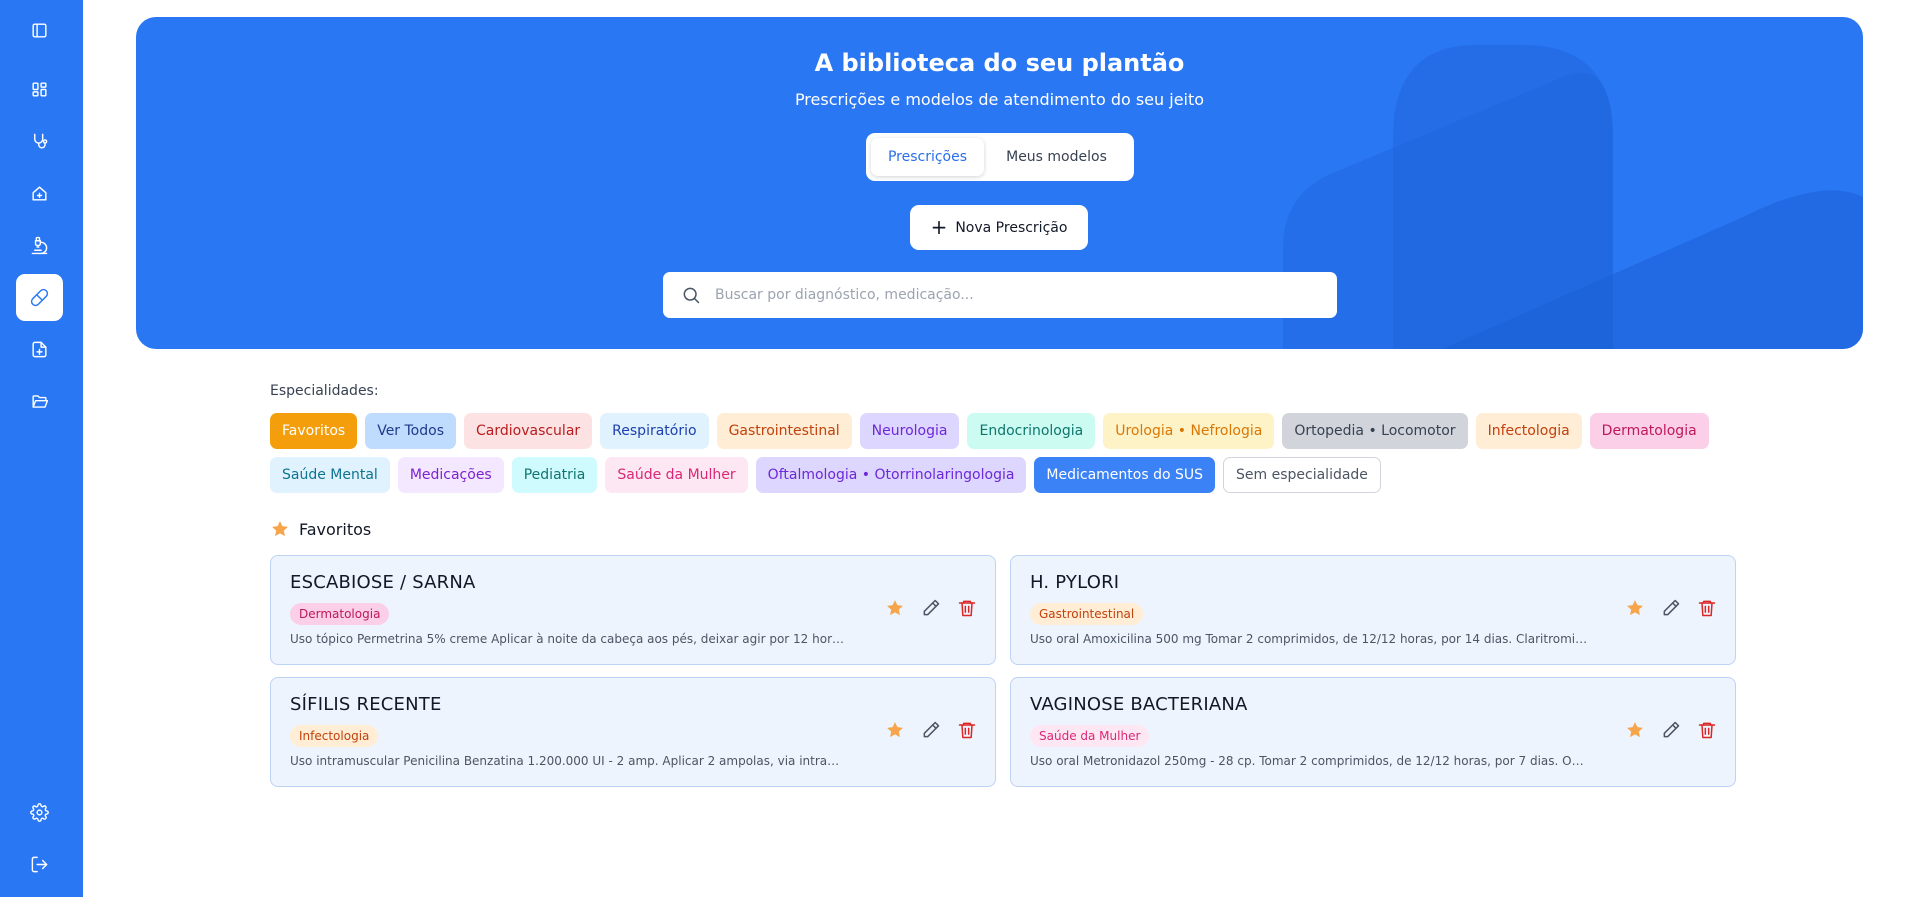  I want to click on specialty-chip: Infectologia, so click(1528, 431).